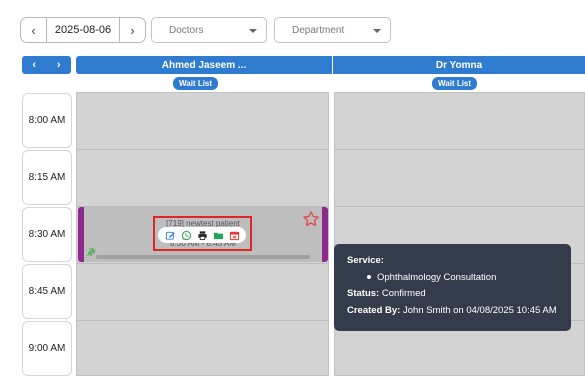 Image resolution: width=585 pixels, height=376 pixels. I want to click on pin-icon, so click(91, 252).